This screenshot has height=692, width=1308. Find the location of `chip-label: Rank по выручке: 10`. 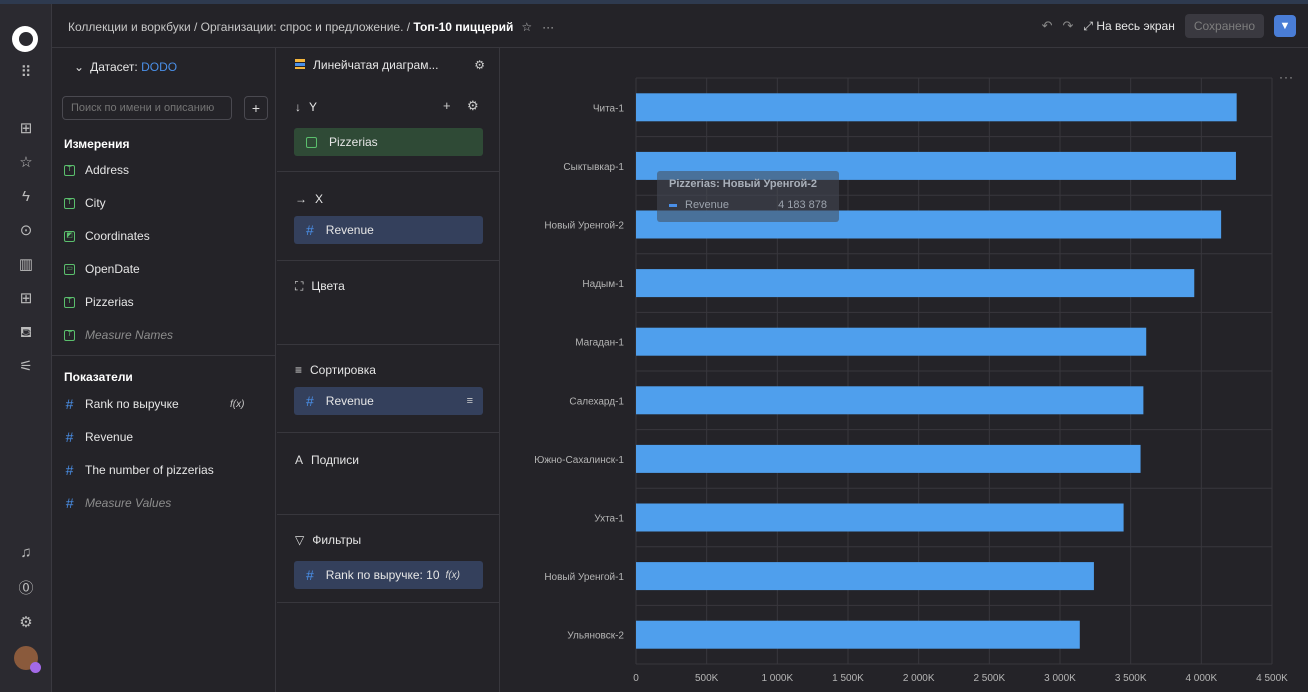

chip-label: Rank по выручке: 10 is located at coordinates (382, 575).